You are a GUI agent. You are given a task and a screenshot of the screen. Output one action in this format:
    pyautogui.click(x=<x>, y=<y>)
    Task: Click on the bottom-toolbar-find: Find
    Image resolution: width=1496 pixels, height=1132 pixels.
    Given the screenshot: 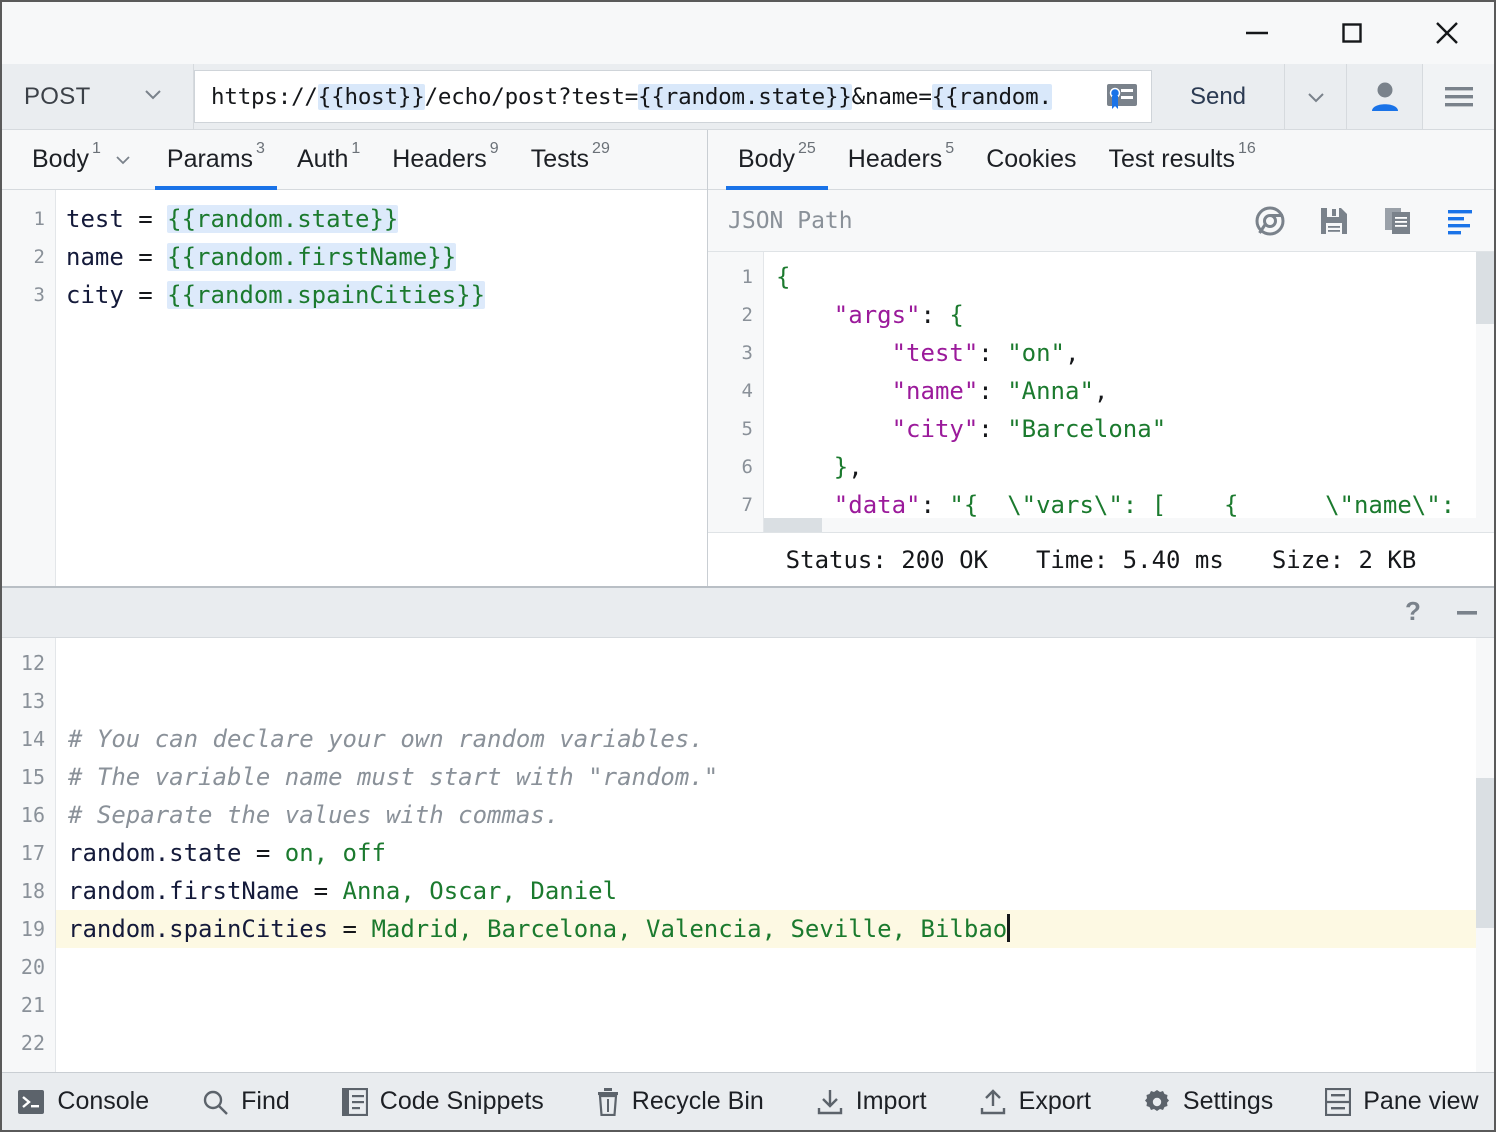 What is the action you would take?
    pyautogui.click(x=245, y=1101)
    